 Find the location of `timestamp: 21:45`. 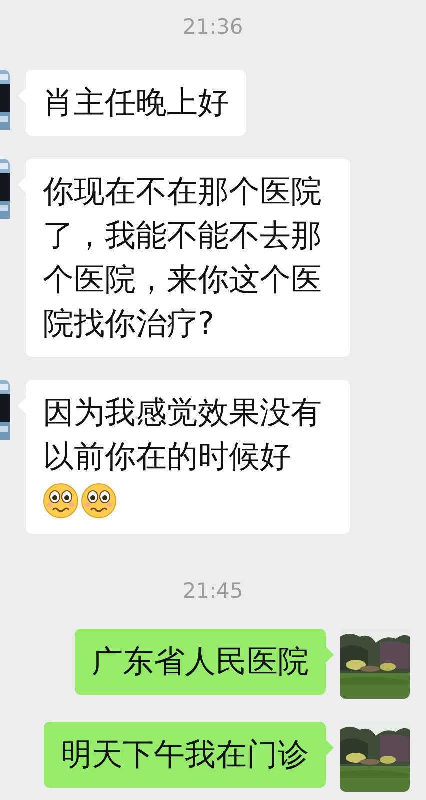

timestamp: 21:45 is located at coordinates (213, 591).